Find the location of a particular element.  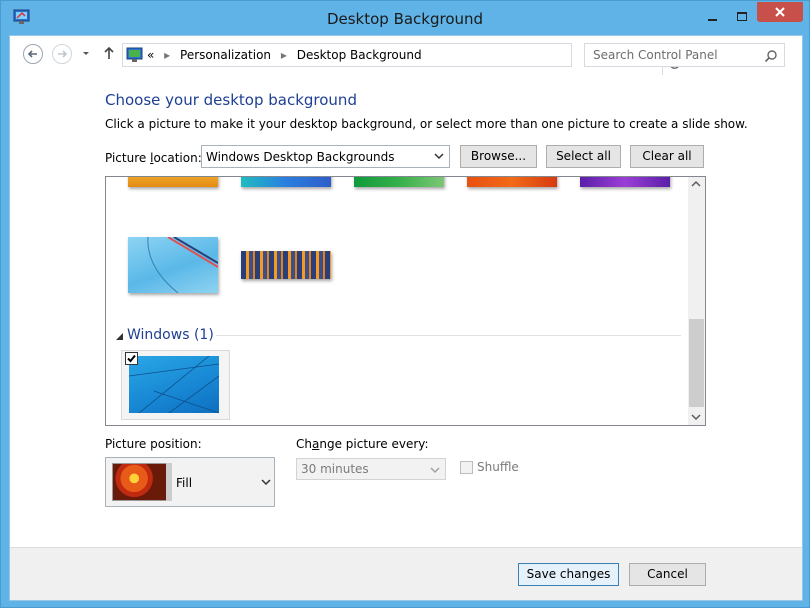

footer: Save changes Cancel is located at coordinates (406, 573).